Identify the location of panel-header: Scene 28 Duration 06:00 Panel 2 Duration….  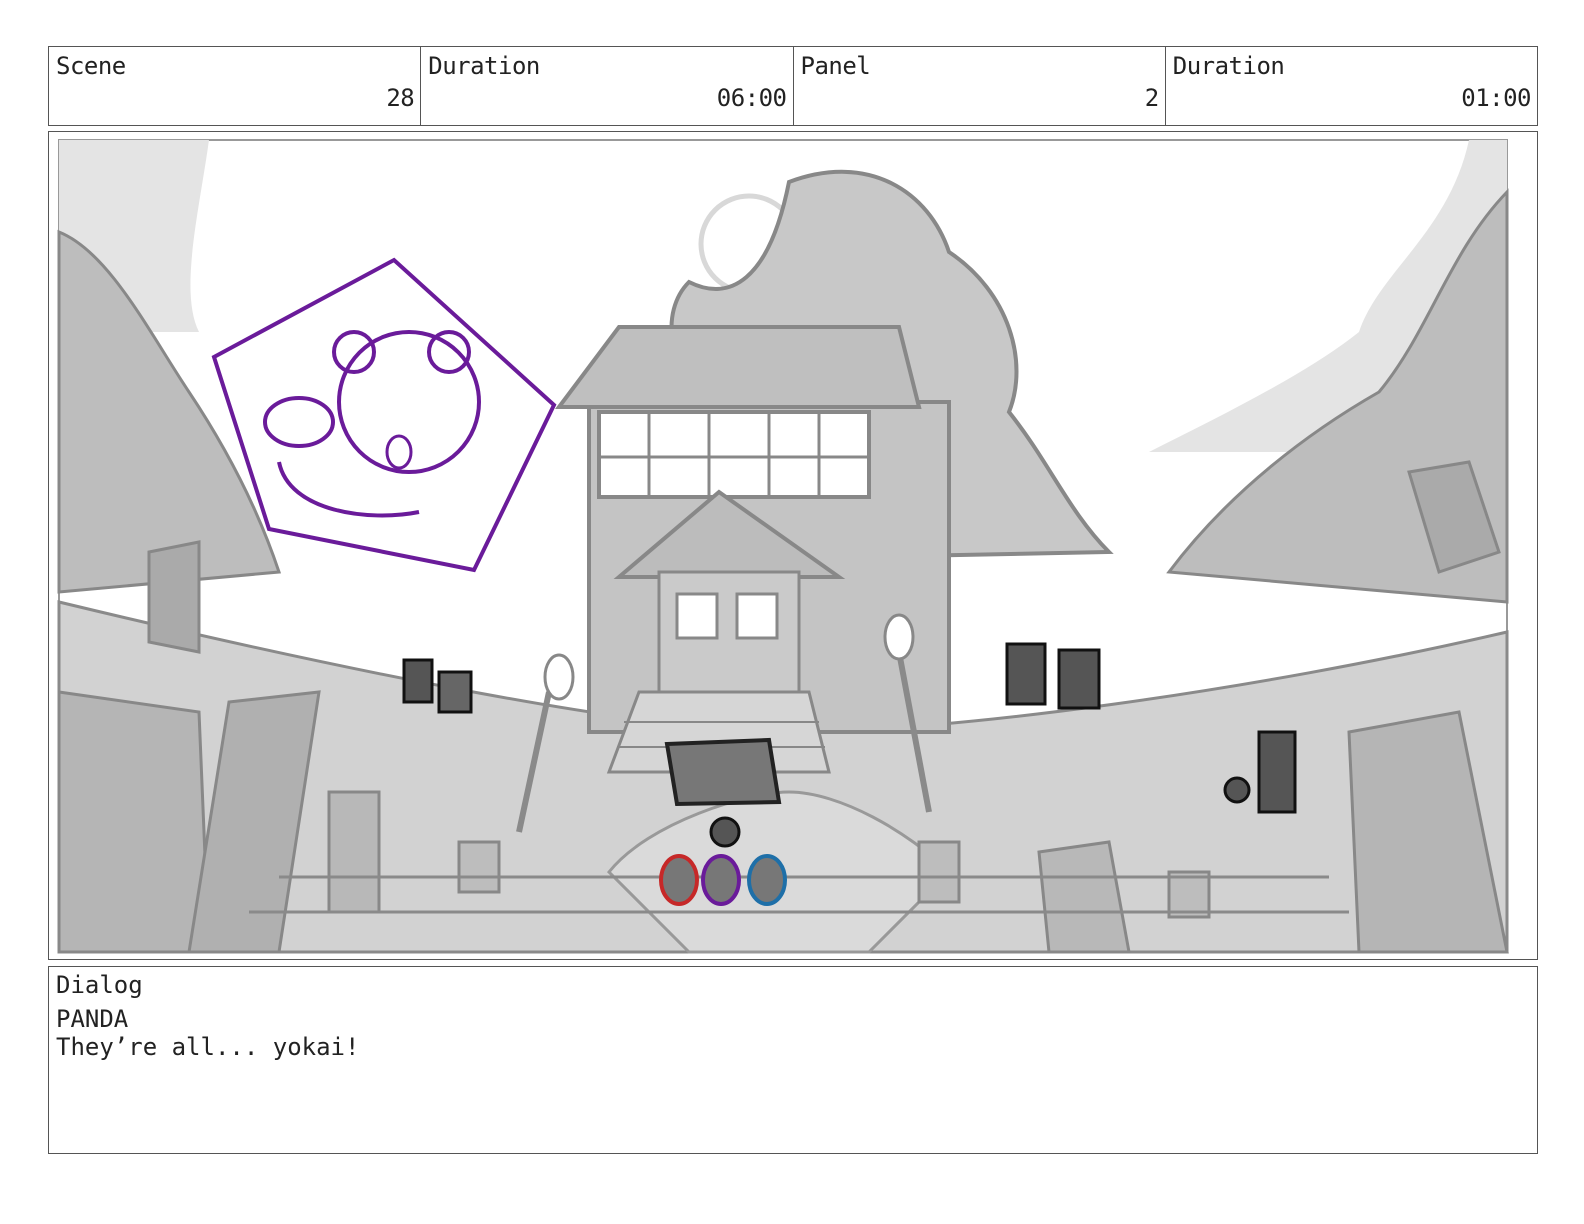
(793, 86).